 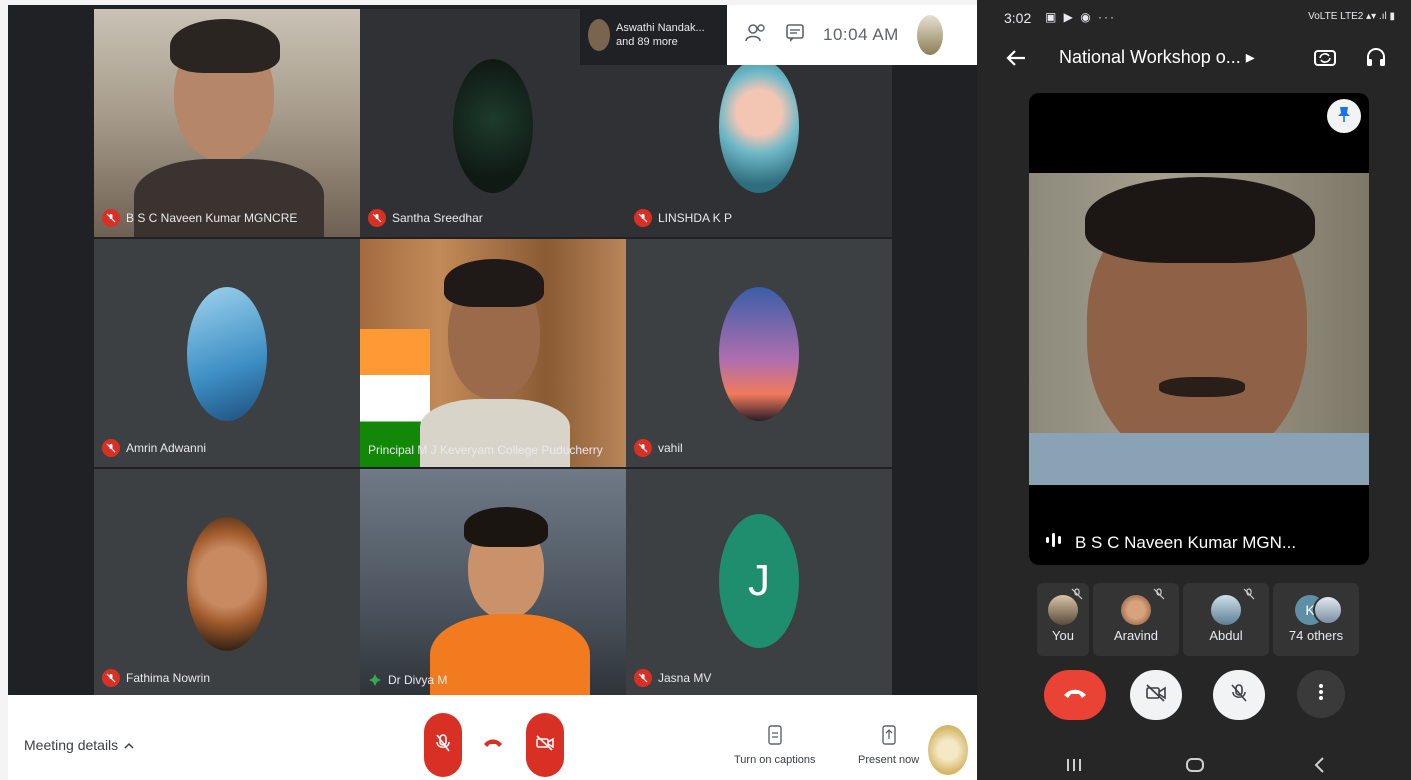 I want to click on clock-time: 10:04 AM, so click(x=861, y=34).